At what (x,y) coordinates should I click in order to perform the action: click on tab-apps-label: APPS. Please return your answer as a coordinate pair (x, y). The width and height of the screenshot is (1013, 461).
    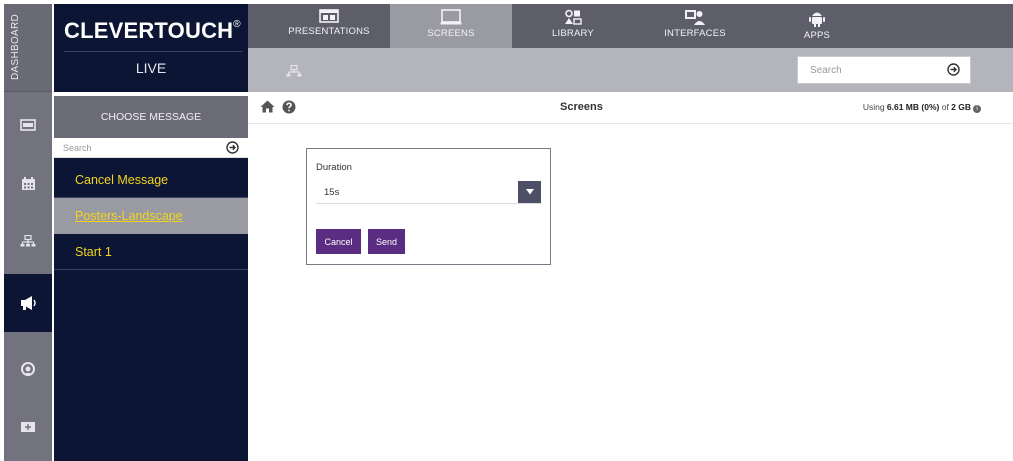
    Looking at the image, I should click on (817, 35).